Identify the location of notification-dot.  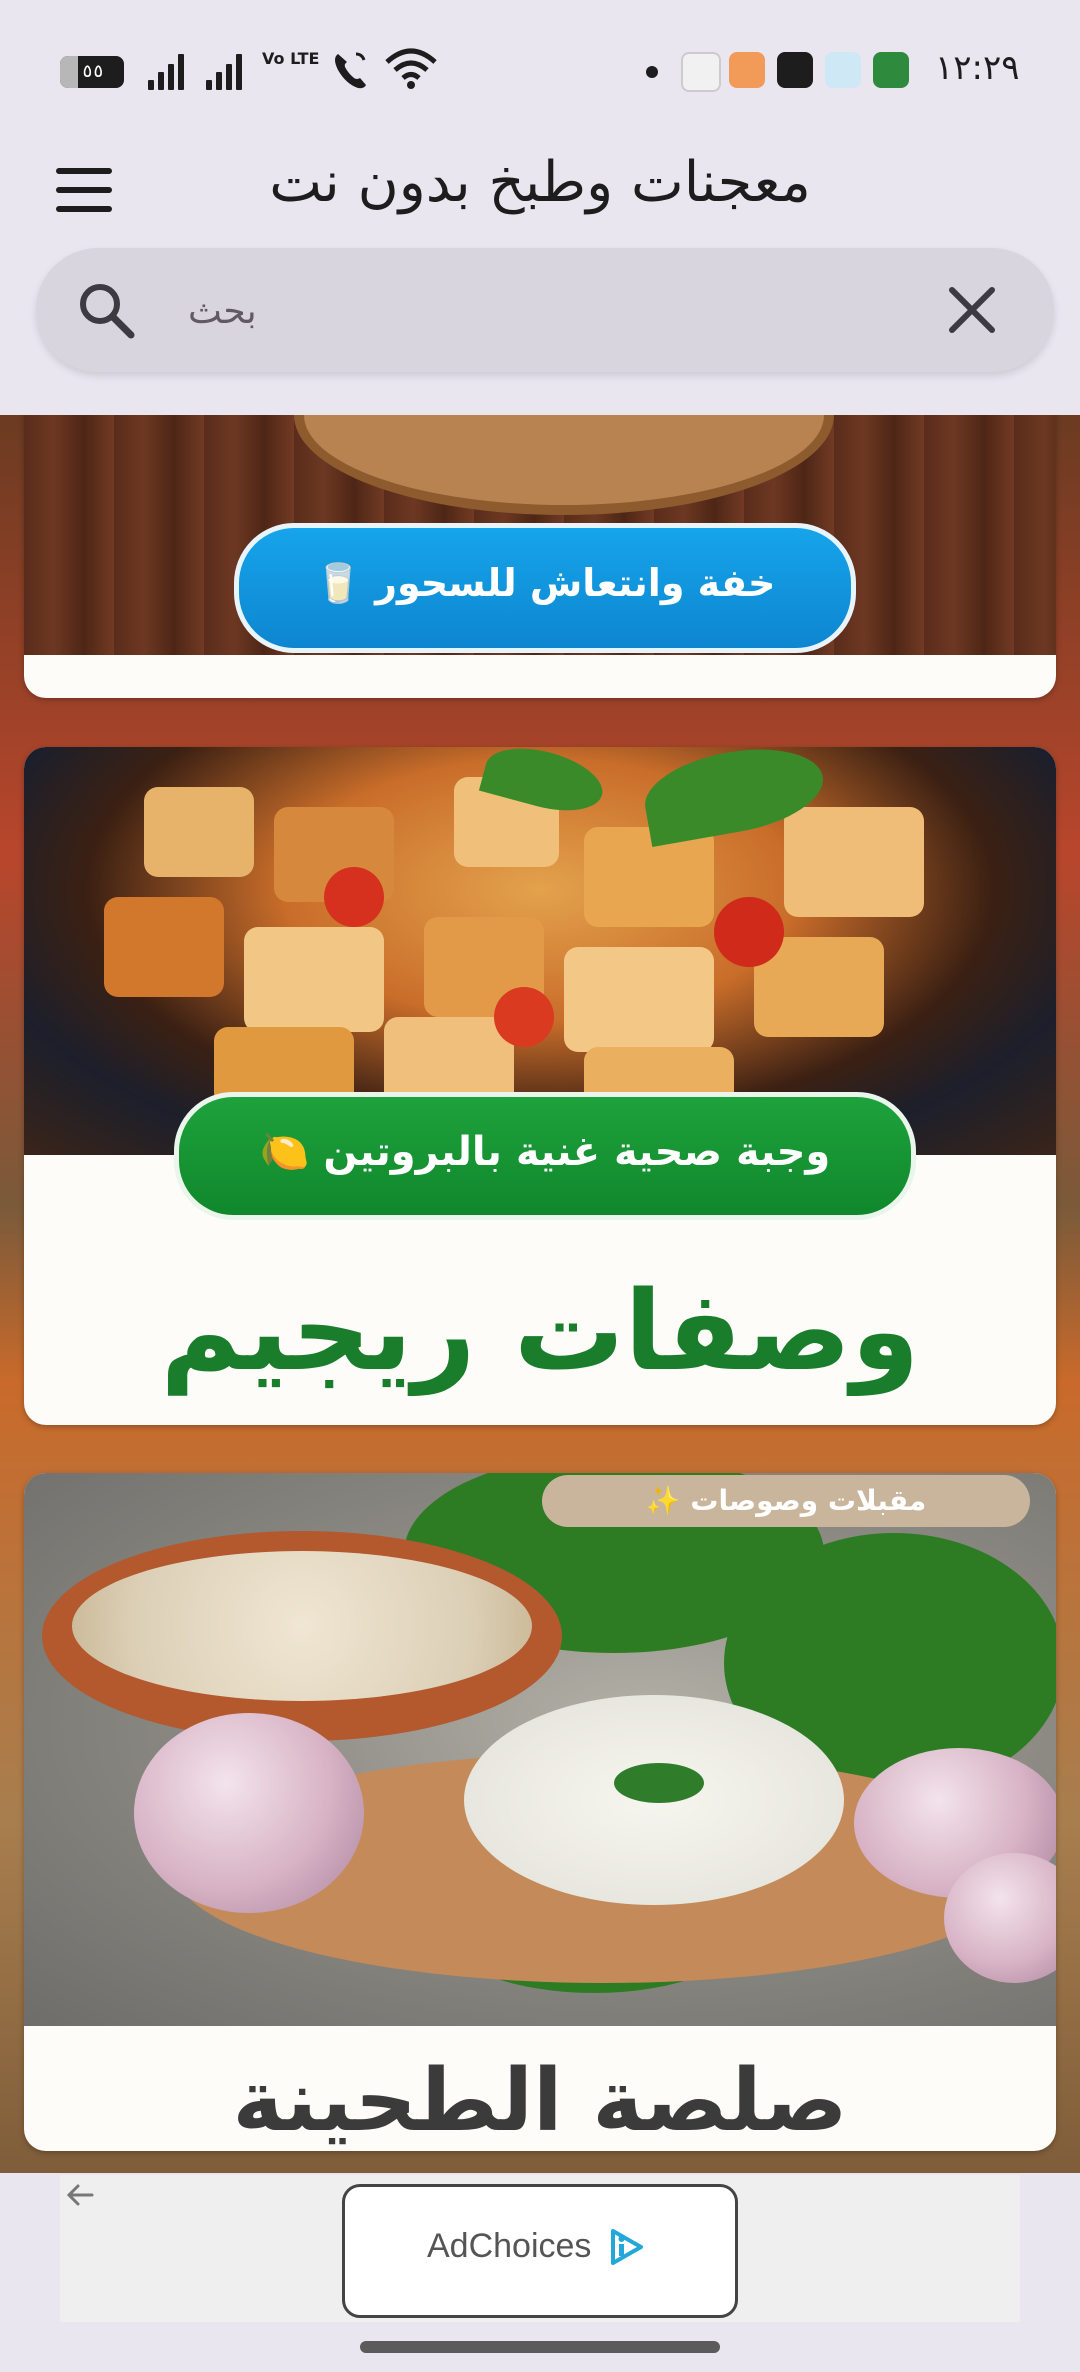
(652, 72).